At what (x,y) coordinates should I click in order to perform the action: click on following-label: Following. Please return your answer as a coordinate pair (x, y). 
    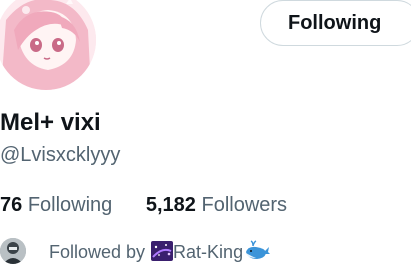
    Looking at the image, I should click on (70, 205).